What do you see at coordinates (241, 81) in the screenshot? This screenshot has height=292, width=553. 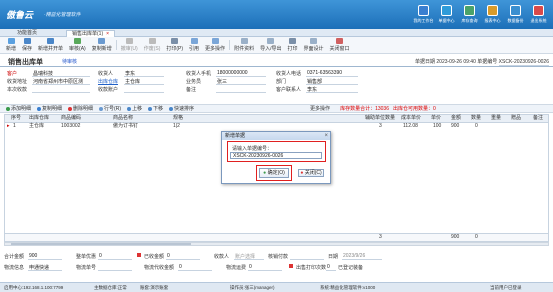 I see `staff-field: 张三` at bounding box center [241, 81].